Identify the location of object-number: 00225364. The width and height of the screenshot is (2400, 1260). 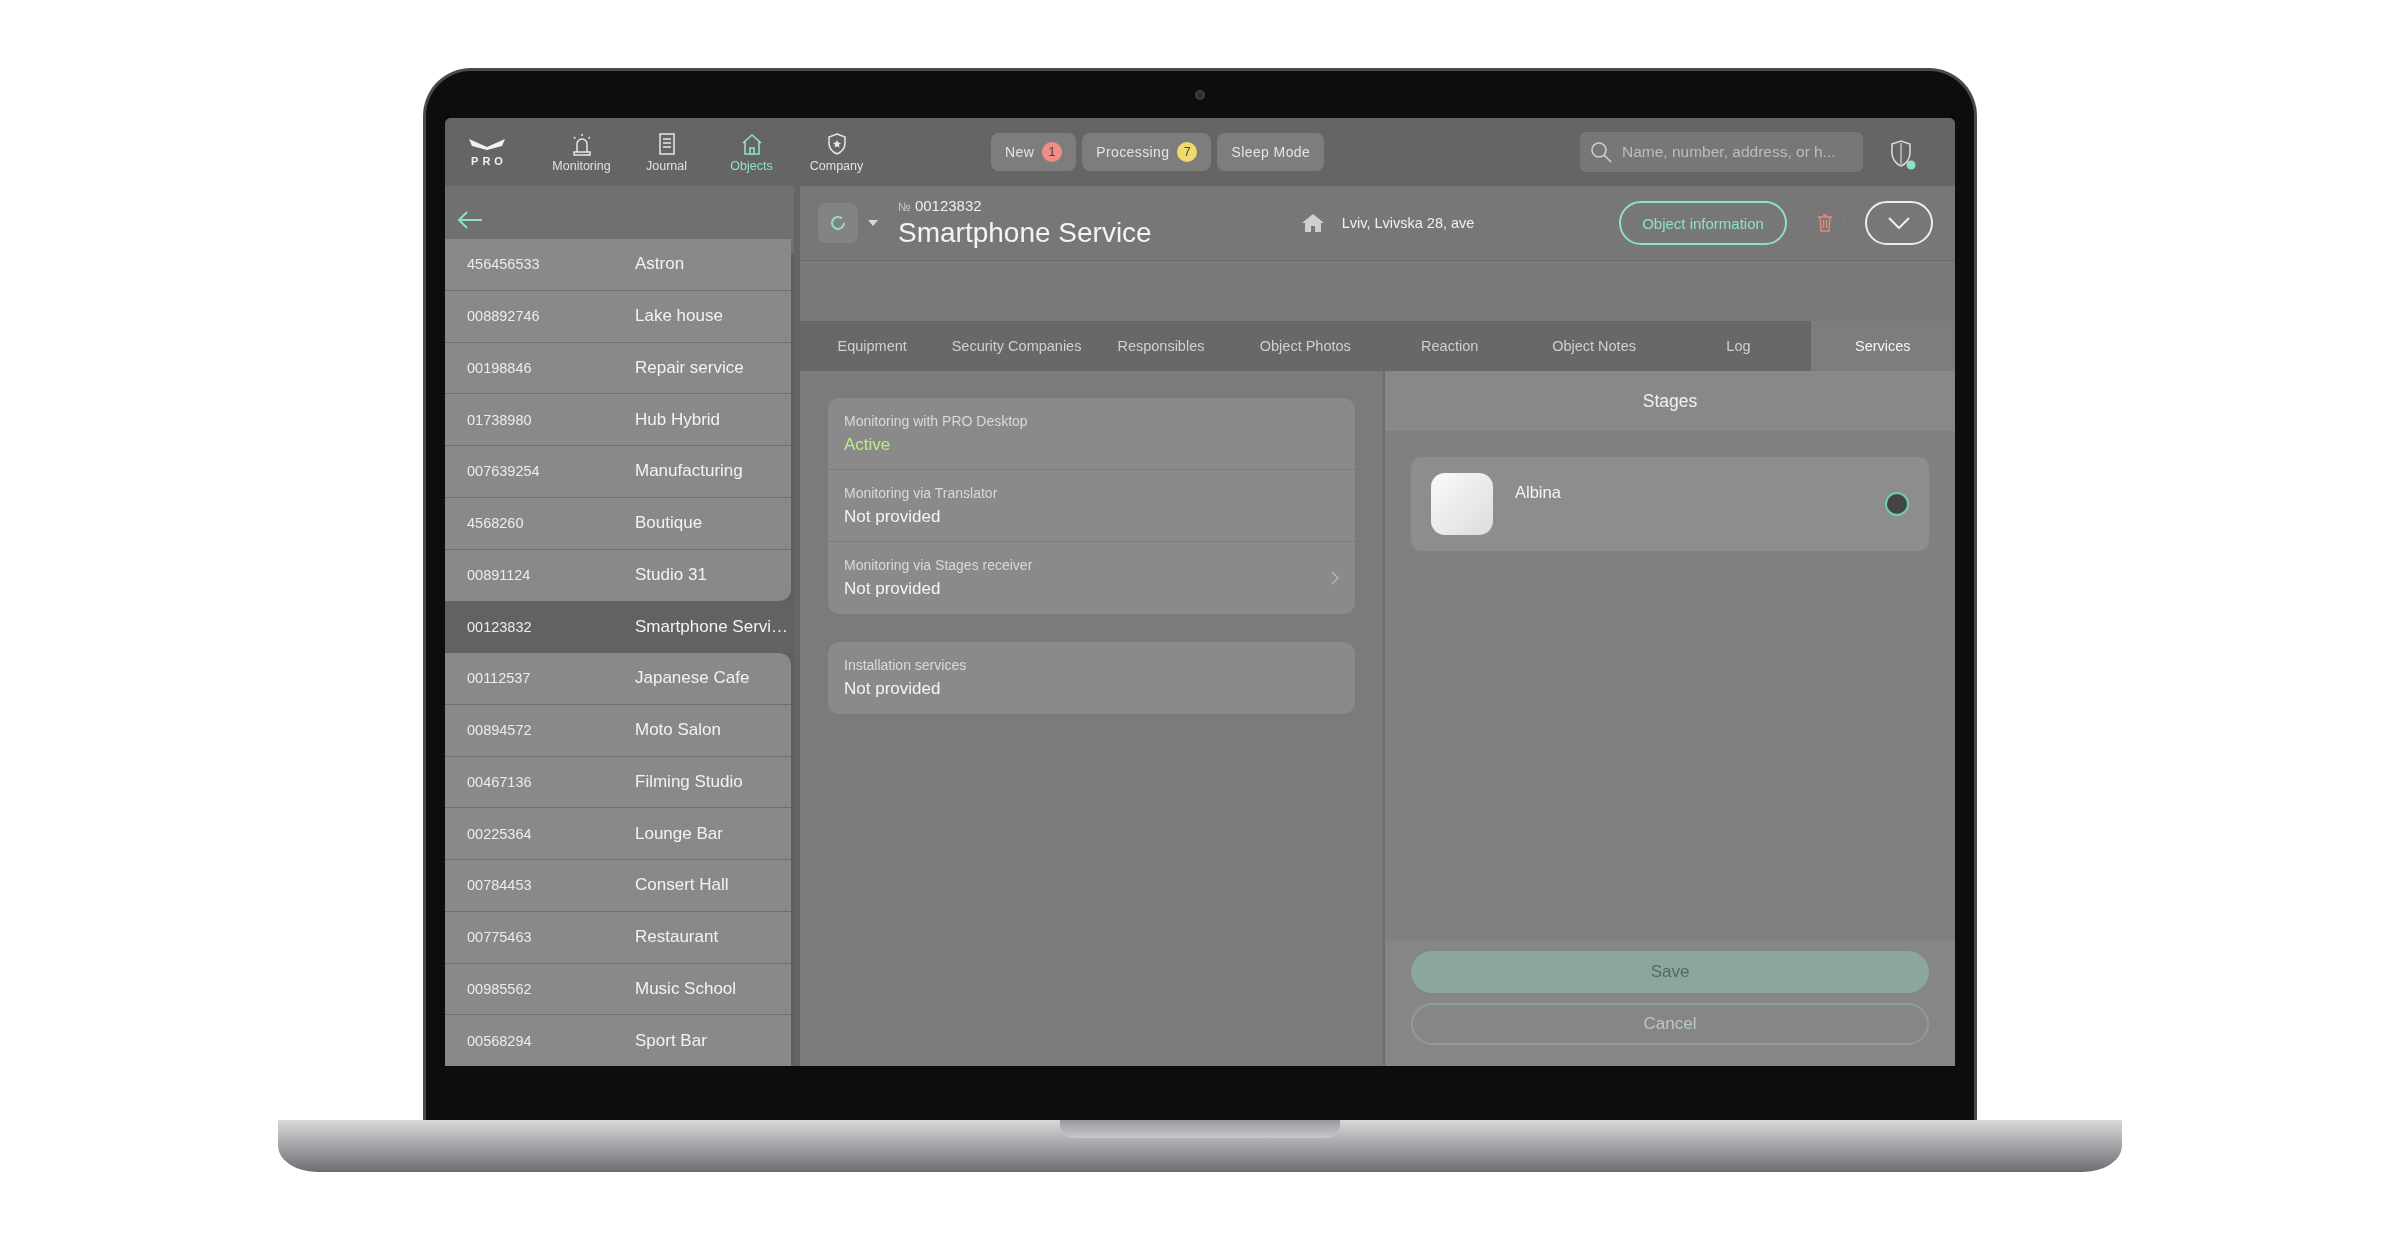
(499, 833).